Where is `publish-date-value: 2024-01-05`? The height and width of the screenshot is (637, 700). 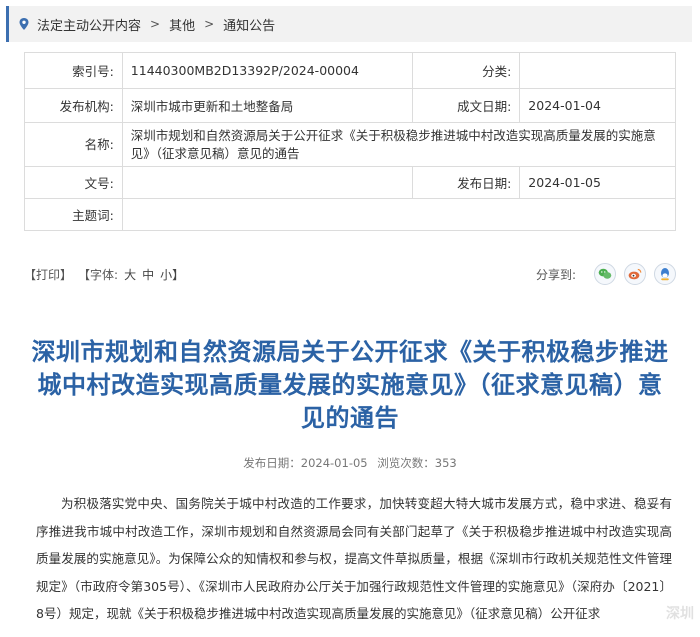
publish-date-value: 2024-01-05 is located at coordinates (334, 463).